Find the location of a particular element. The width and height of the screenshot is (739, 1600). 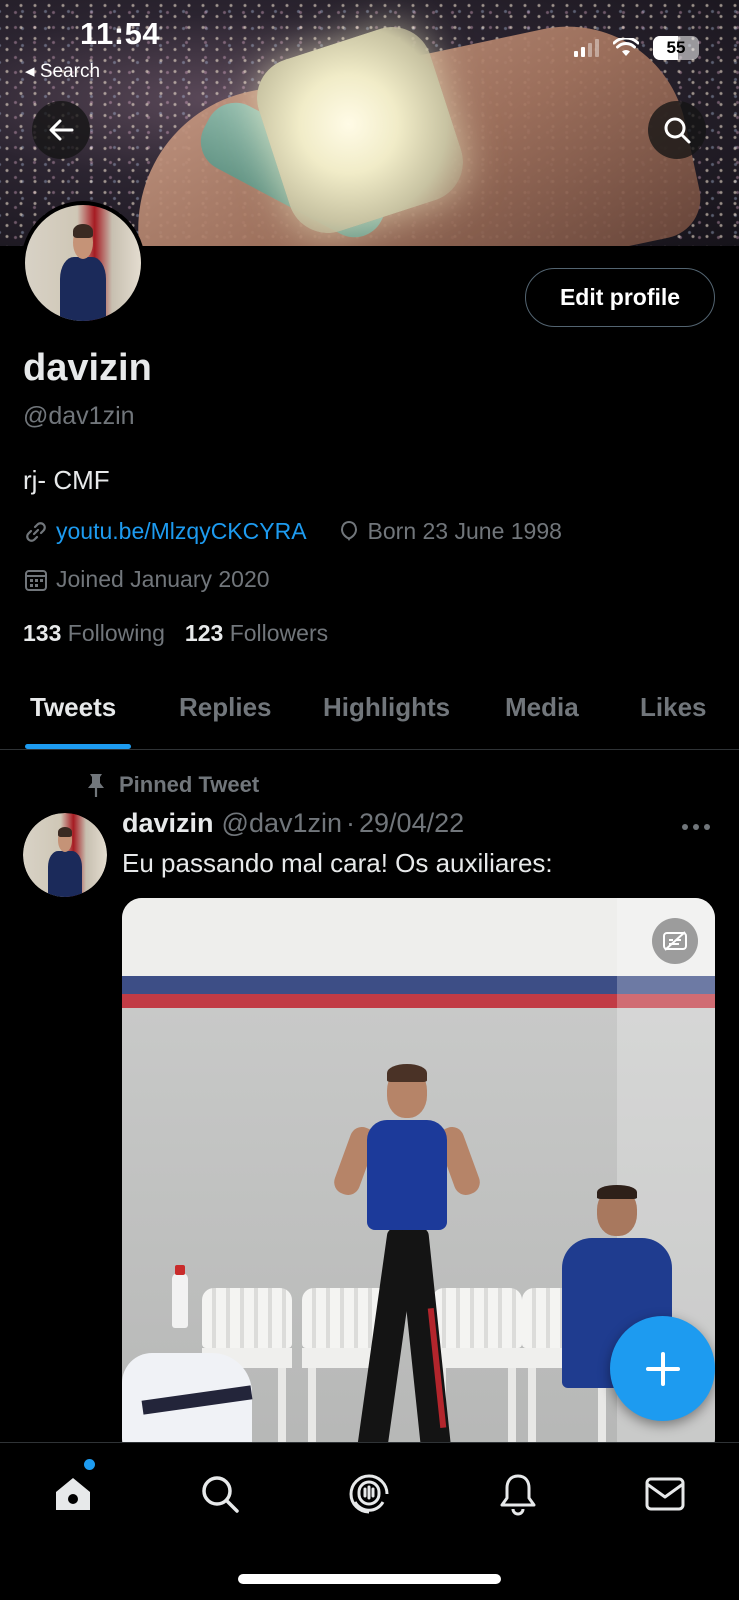

following-link: 133 Following is located at coordinates (94, 633).